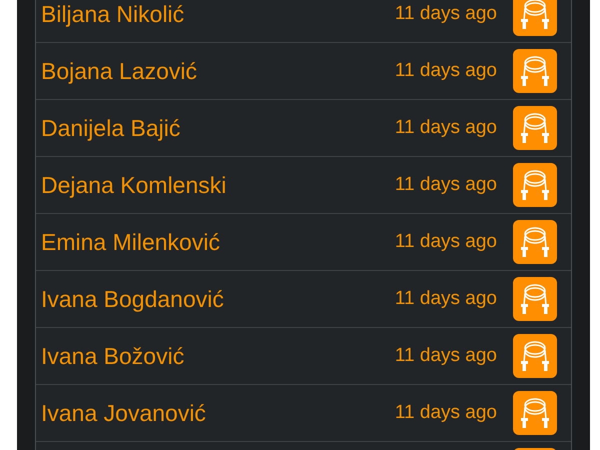  I want to click on list-item: Dejana Komlenski 11 days ago, so click(303, 185).